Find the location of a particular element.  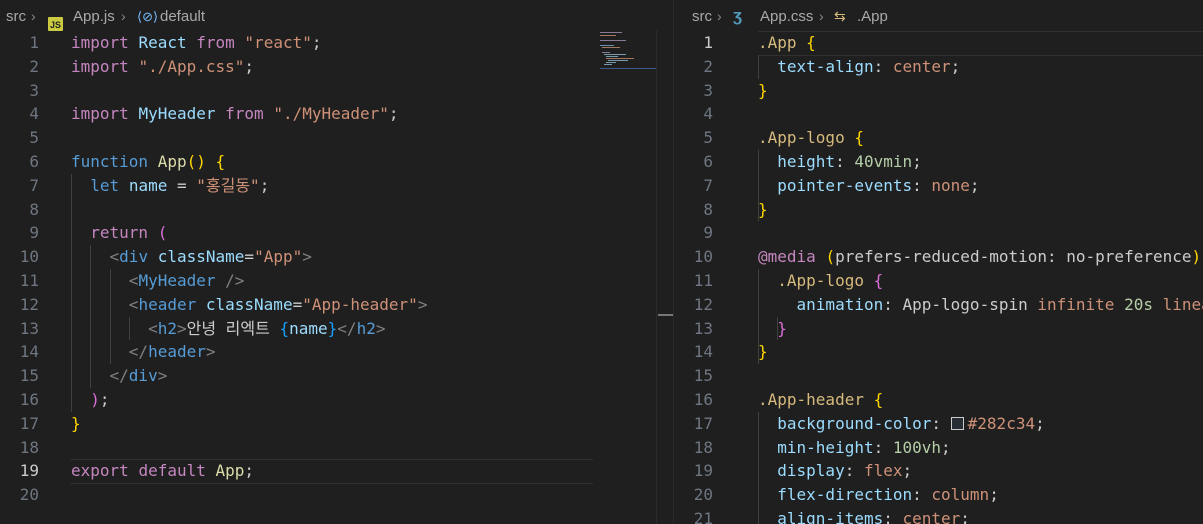

code-token: < is located at coordinates (133, 304).